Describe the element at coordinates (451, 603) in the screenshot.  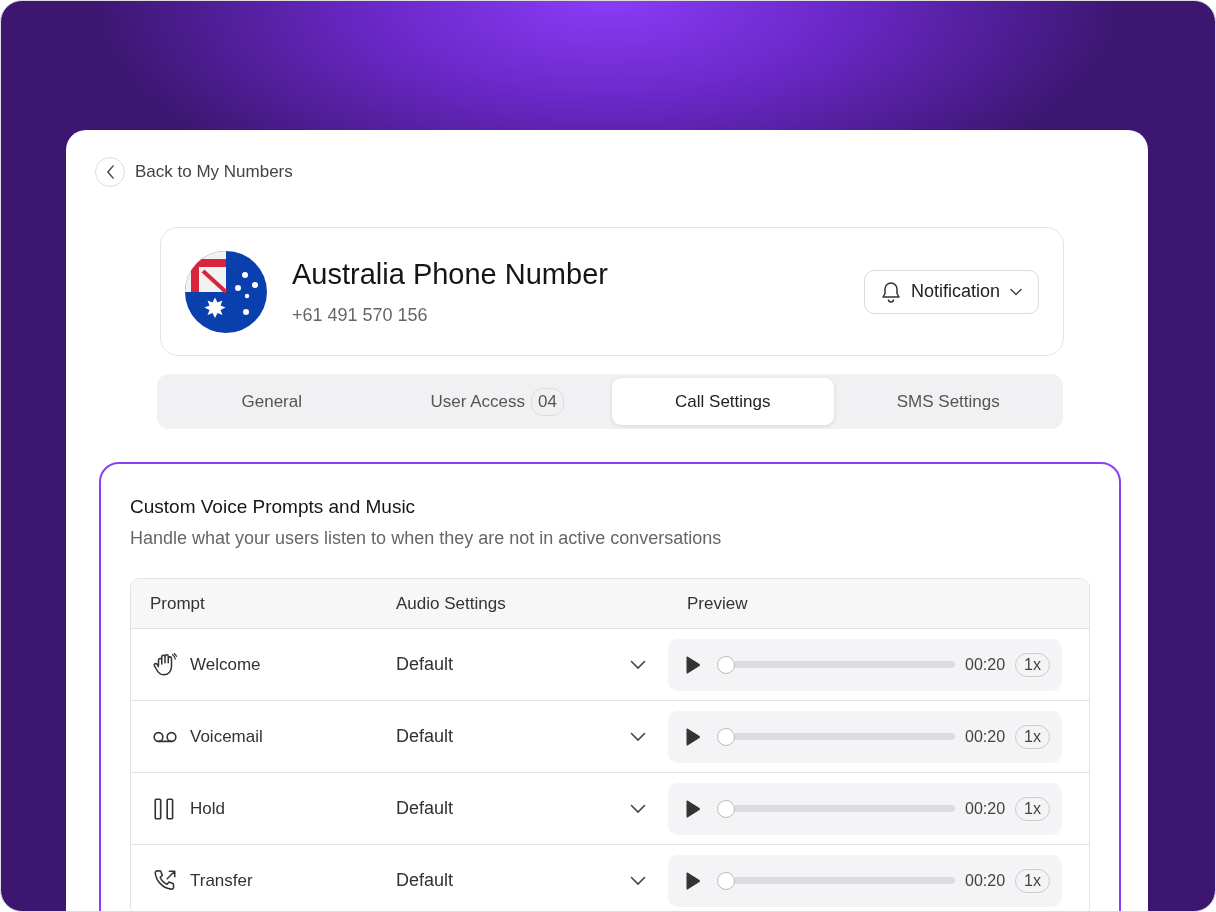
I see `column-header: Audio Settings` at that location.